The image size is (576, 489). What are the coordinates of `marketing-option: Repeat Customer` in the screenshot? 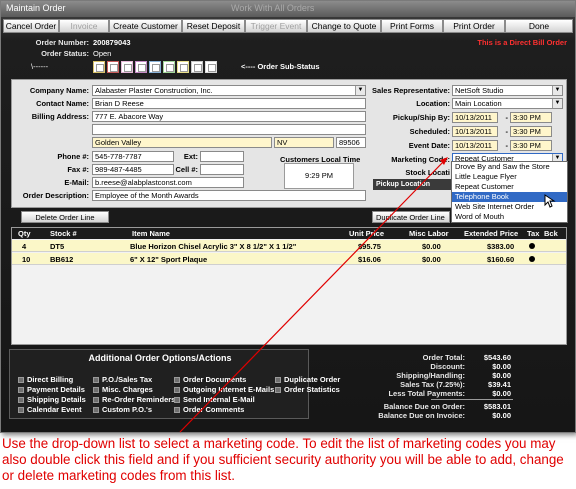 It's located at (509, 187).